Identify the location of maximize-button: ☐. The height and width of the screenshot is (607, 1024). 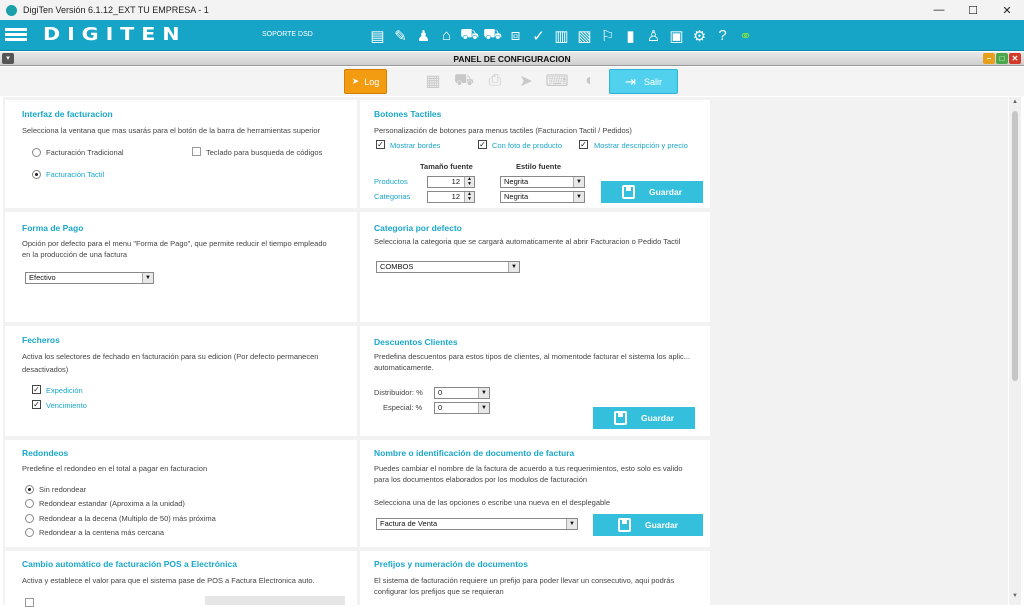
(973, 10).